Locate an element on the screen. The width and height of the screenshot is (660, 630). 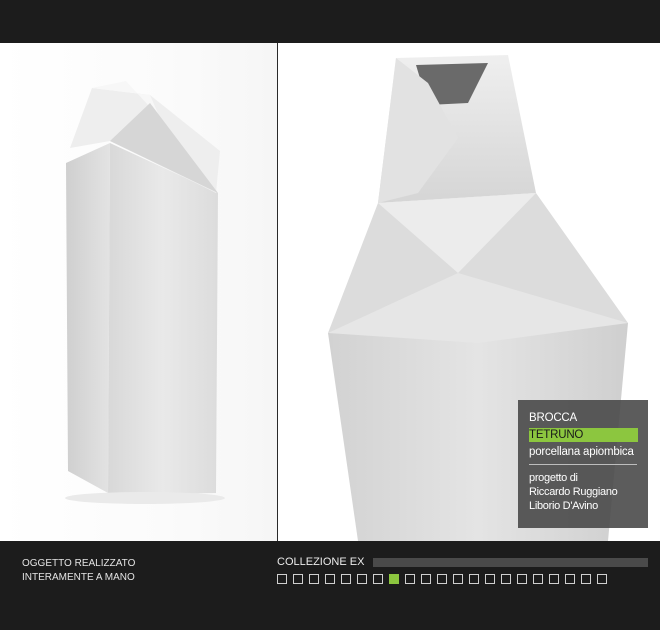
info-separator is located at coordinates (583, 464).